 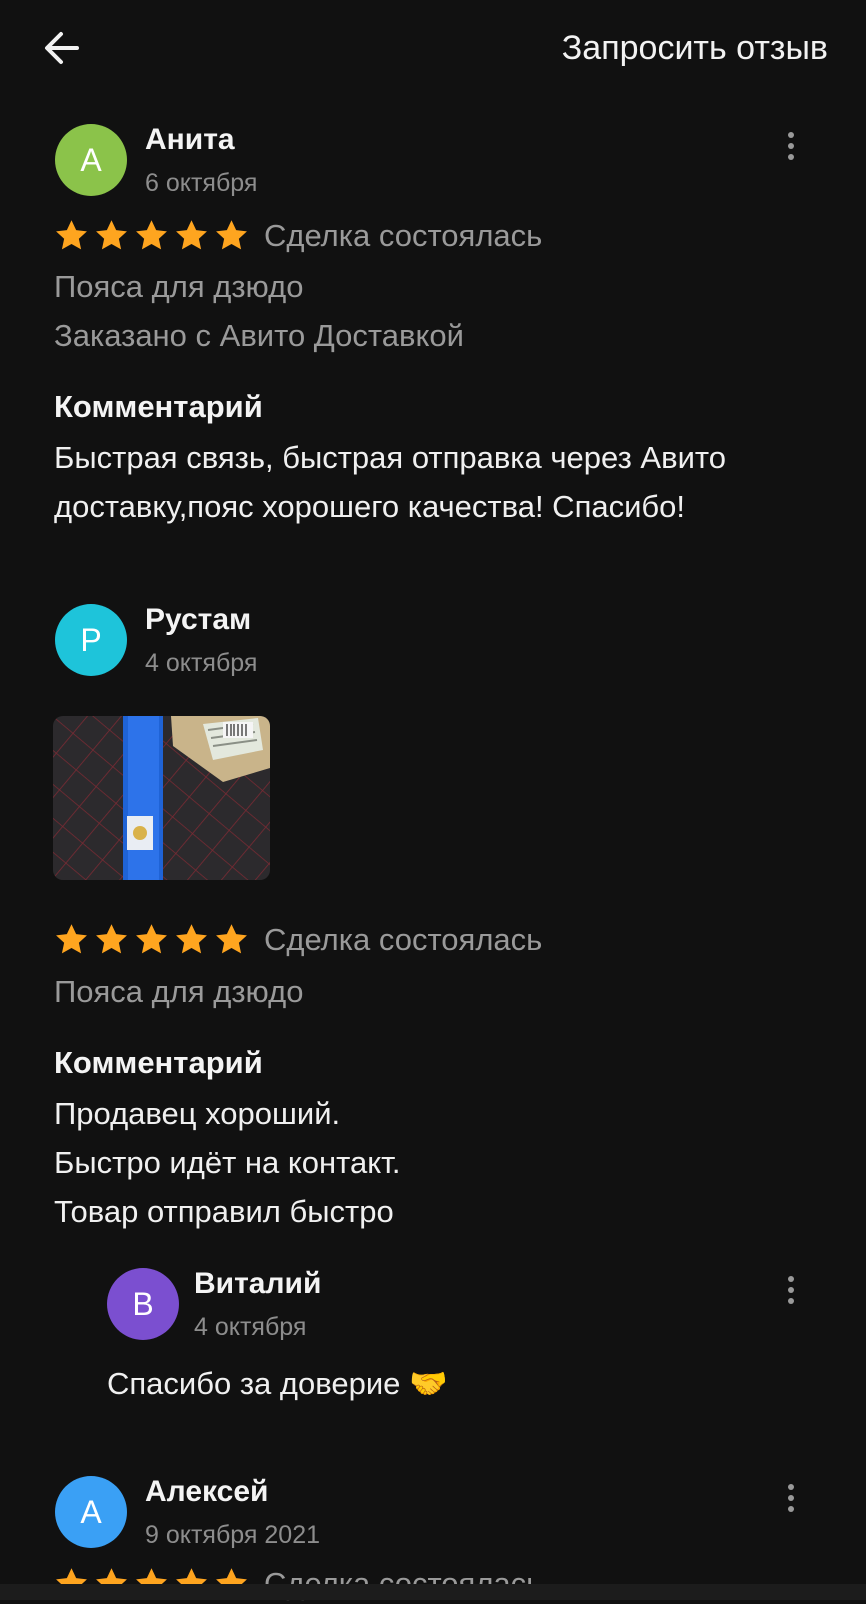 I want to click on request-review-button: Запросить отзыв, so click(x=695, y=48).